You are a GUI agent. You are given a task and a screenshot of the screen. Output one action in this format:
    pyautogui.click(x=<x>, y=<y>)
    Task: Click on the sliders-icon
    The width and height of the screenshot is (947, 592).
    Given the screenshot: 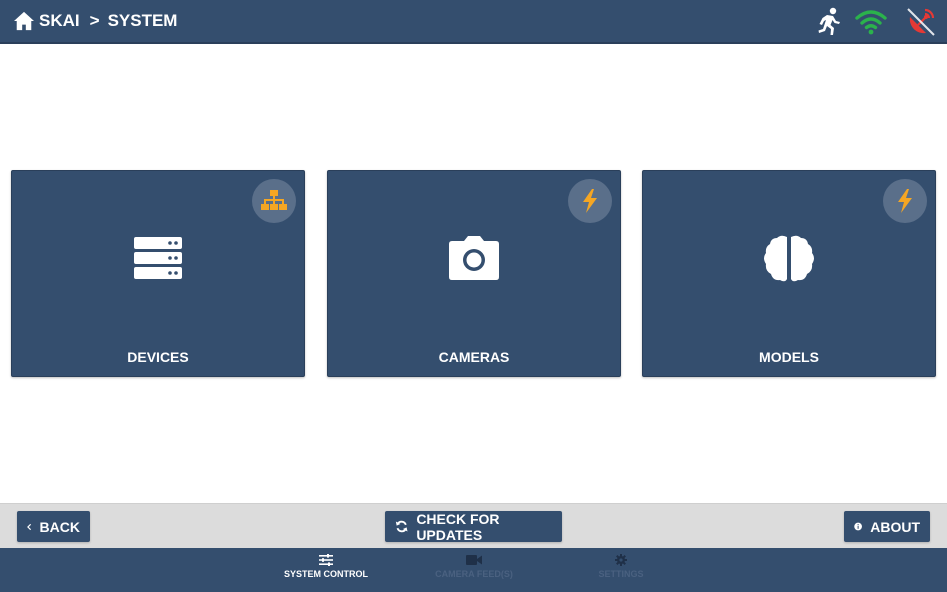 What is the action you would take?
    pyautogui.click(x=326, y=560)
    